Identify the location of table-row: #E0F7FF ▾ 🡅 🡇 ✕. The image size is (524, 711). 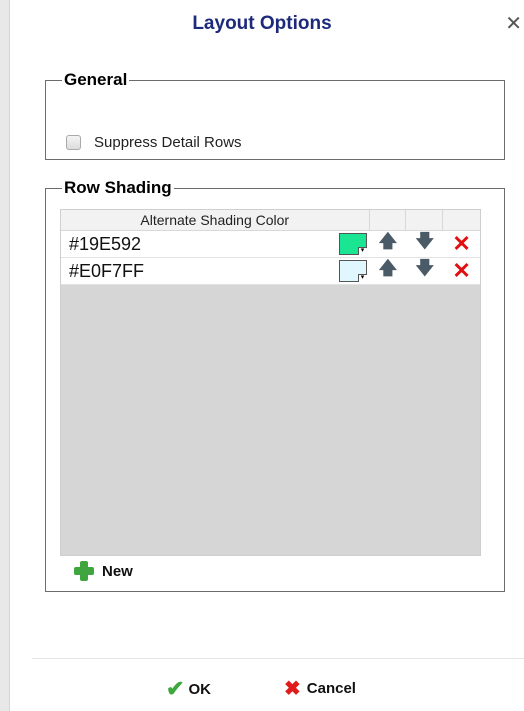
(270, 271).